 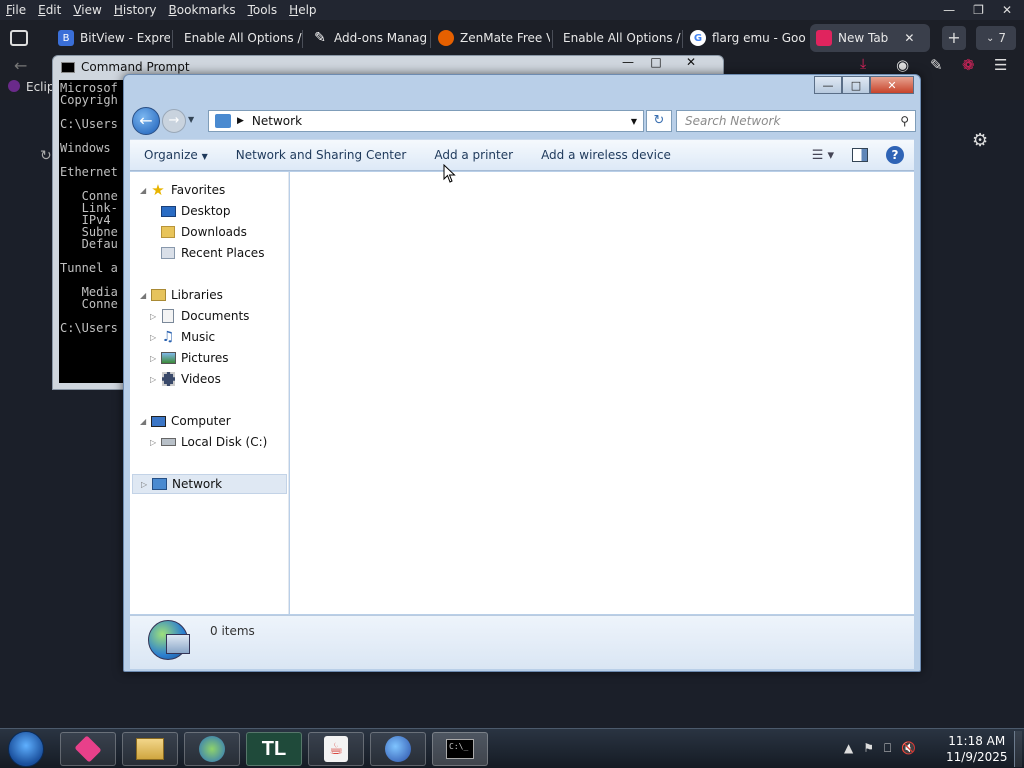 What do you see at coordinates (980, 140) in the screenshot?
I see `settings-gear-icon: ⚙` at bounding box center [980, 140].